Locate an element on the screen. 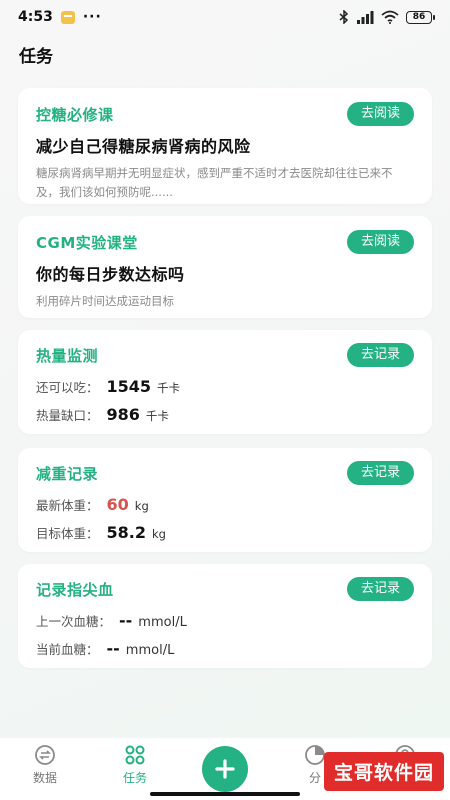 This screenshot has height=800, width=450. metric-row: 上一次血糖： -- mmol/L is located at coordinates (225, 620).